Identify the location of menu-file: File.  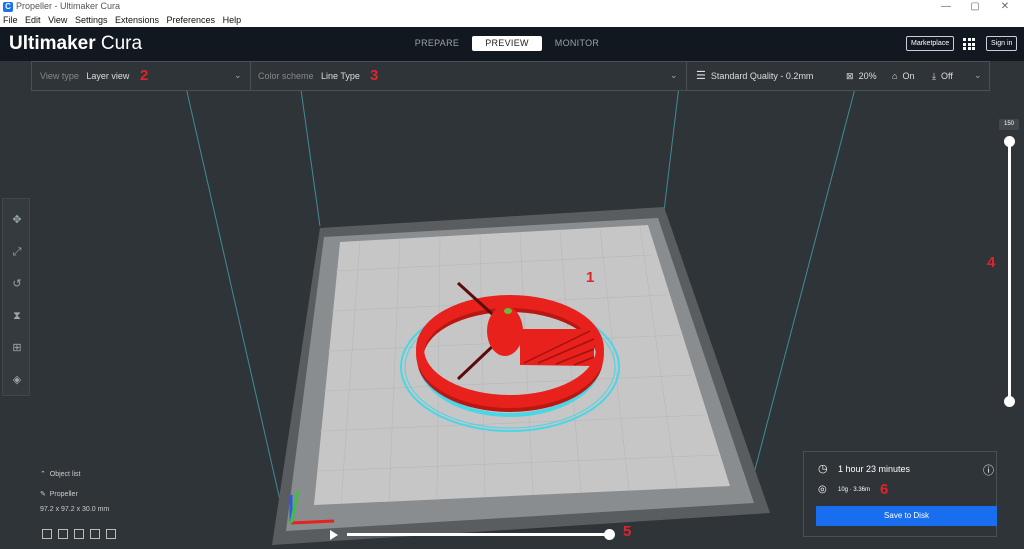
(10, 20).